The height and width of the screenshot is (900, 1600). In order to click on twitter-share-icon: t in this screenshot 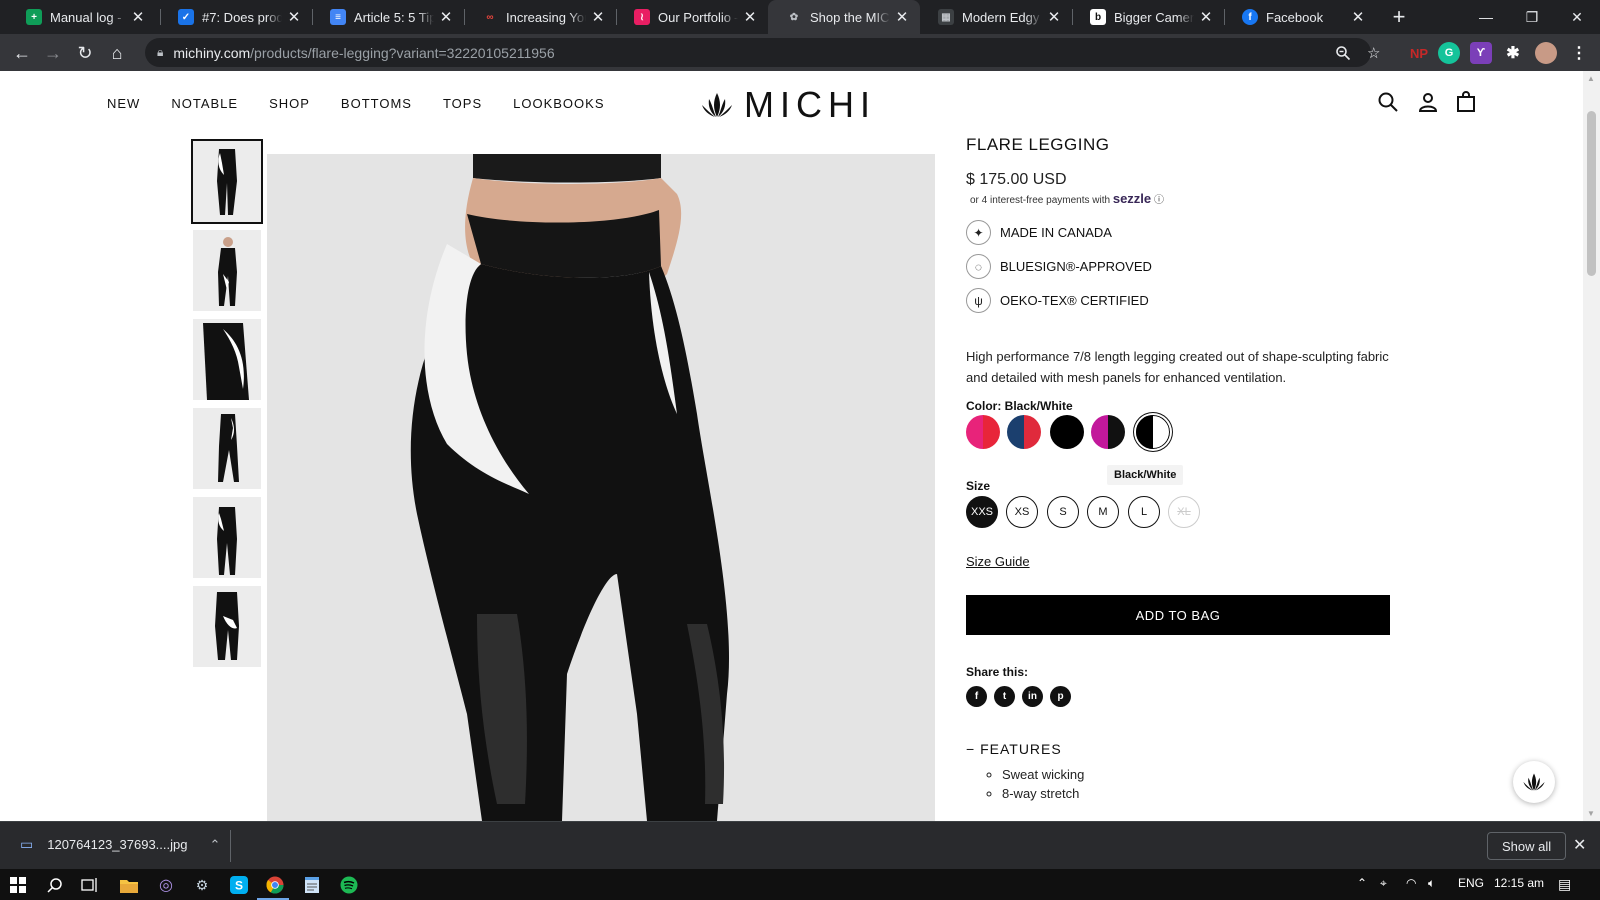, I will do `click(1004, 696)`.